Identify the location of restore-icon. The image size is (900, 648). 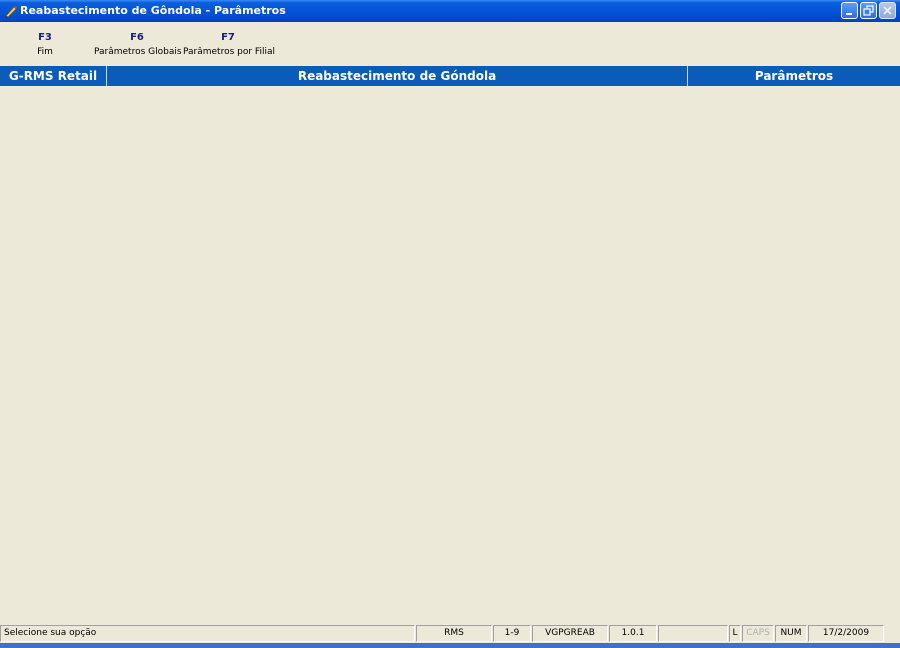
(868, 10).